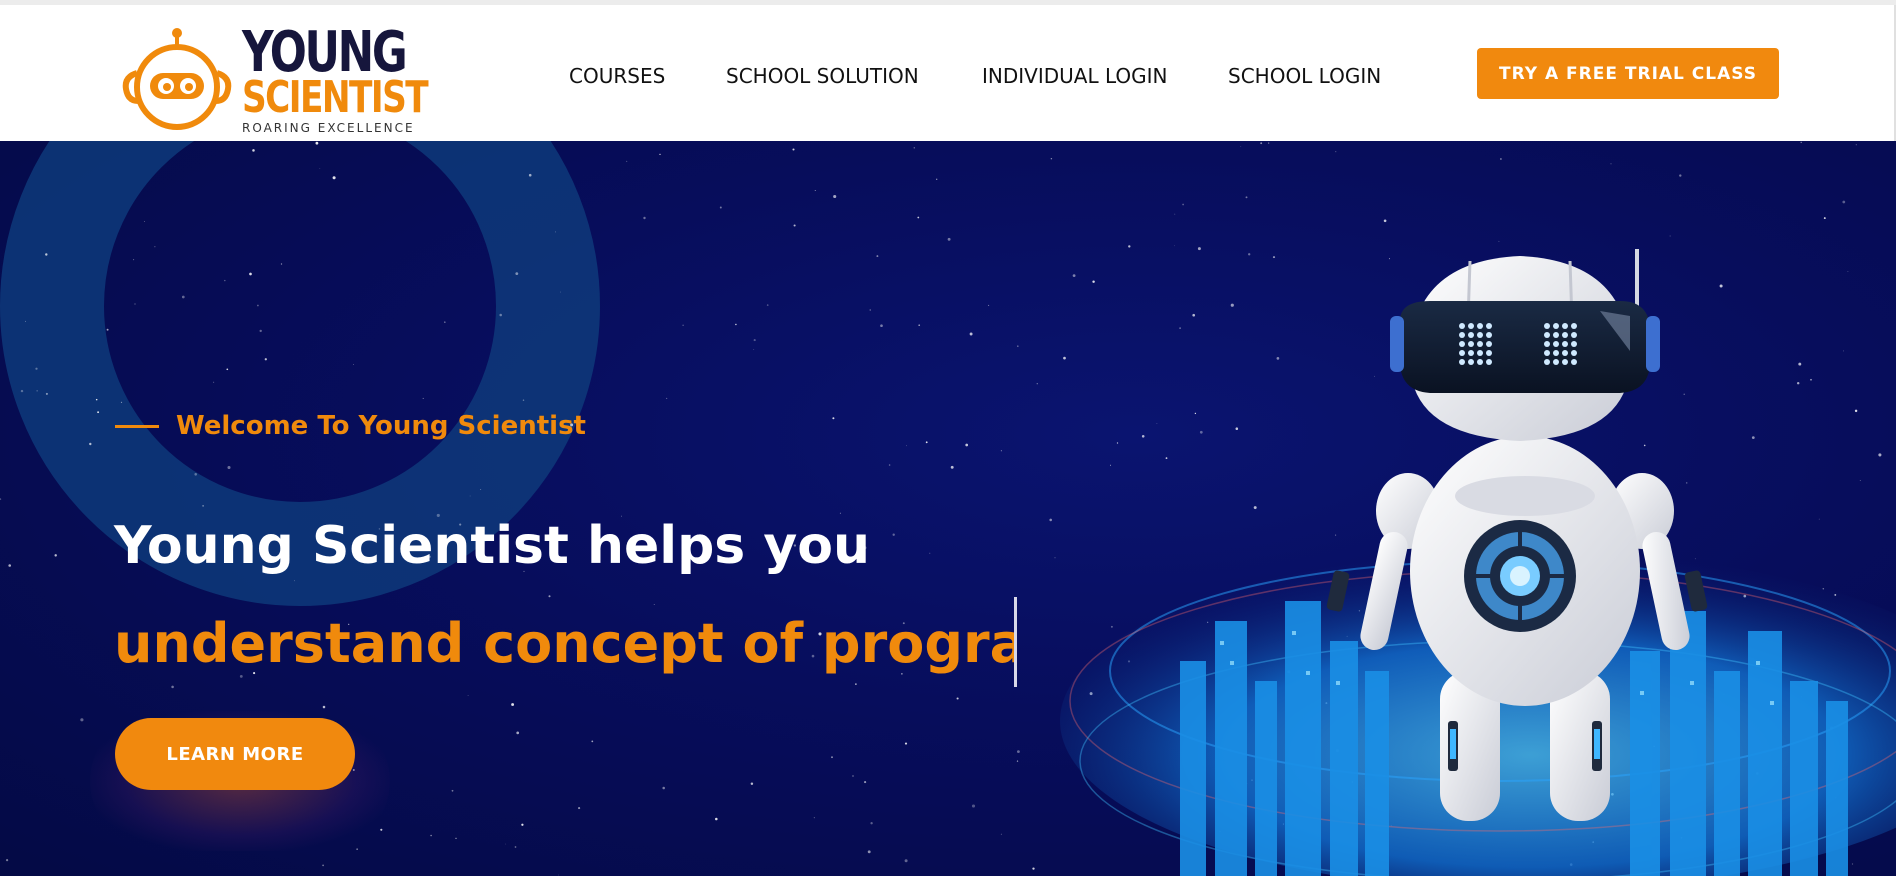 This screenshot has width=1896, height=876. Describe the element at coordinates (1075, 76) in the screenshot. I see `nav-individual-login: INDIVIDUAL LOGIN` at that location.